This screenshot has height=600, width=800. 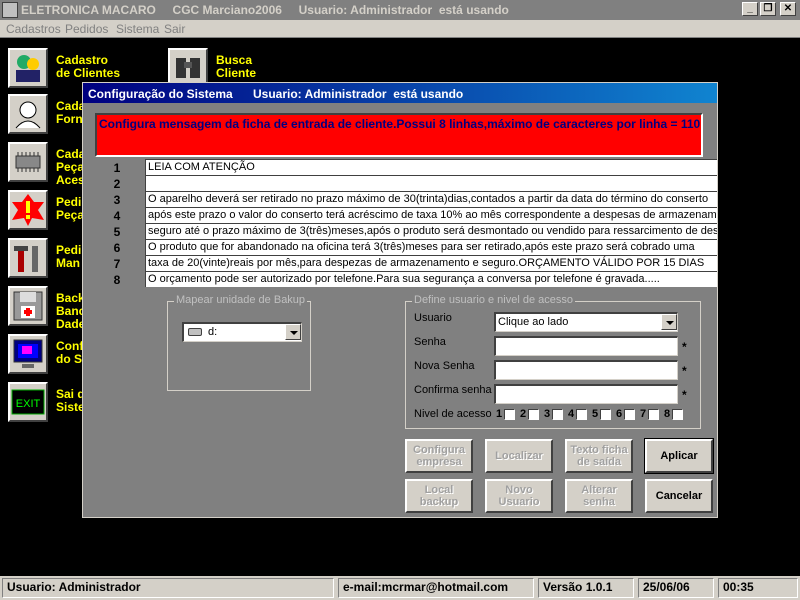 What do you see at coordinates (676, 588) in the screenshot?
I see `status-date: 25/06/06` at bounding box center [676, 588].